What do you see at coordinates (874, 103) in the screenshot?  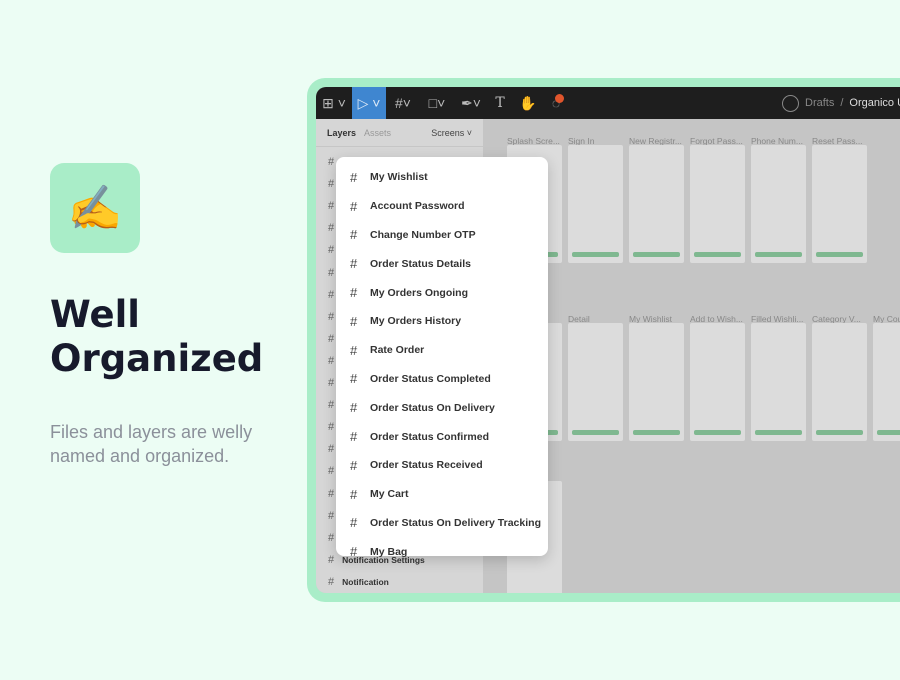 I see `file-name: Organico U` at bounding box center [874, 103].